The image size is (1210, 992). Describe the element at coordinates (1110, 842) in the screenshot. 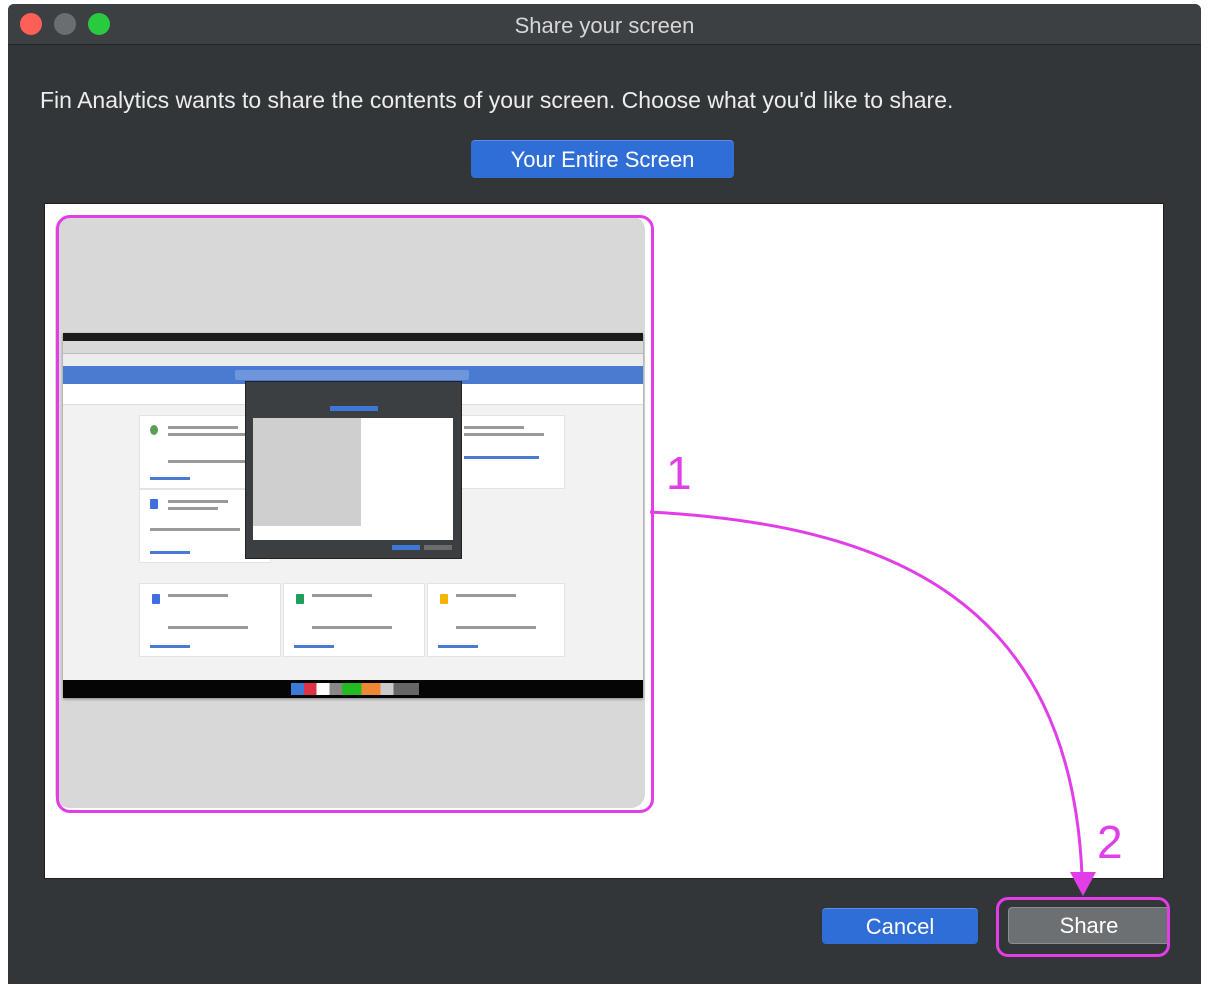

I see `step-2-label: 2` at that location.